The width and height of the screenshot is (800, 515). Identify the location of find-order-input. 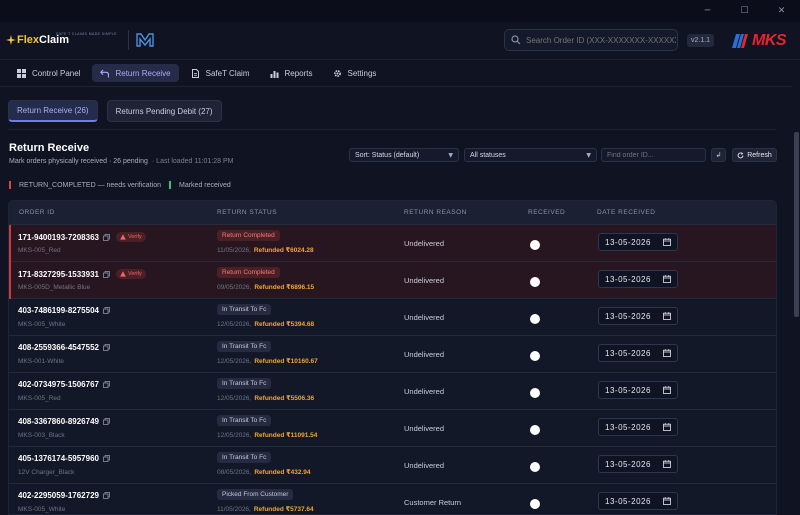
(653, 155).